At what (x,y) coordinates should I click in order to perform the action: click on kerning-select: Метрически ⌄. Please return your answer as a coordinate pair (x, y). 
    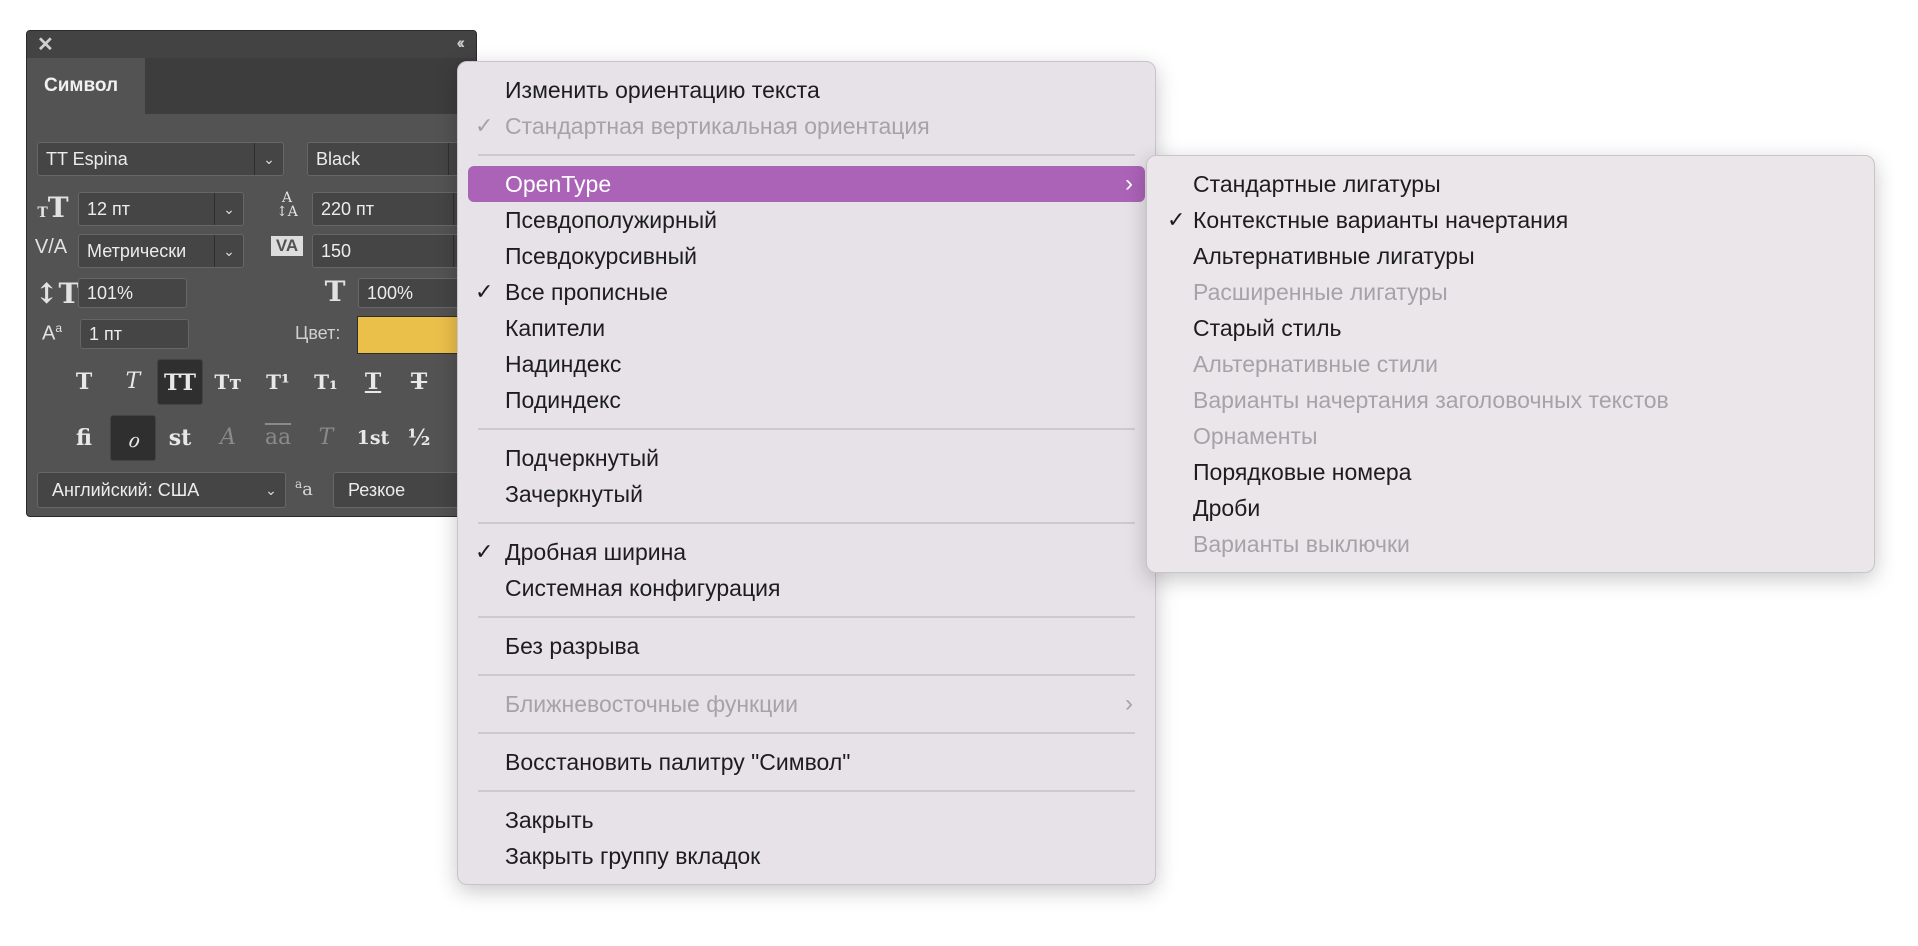
    Looking at the image, I should click on (161, 251).